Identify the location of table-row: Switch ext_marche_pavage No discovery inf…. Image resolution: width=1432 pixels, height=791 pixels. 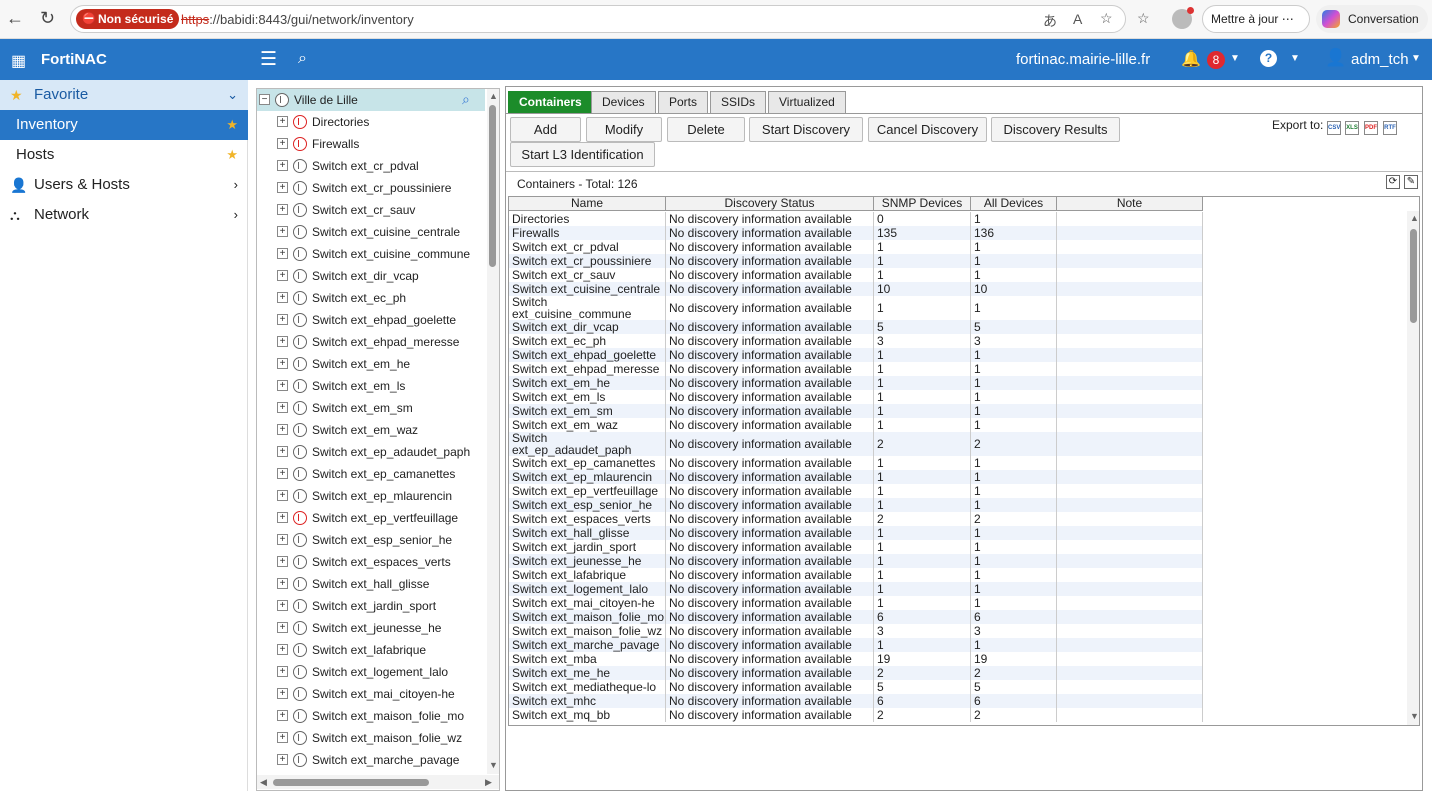
(856, 645).